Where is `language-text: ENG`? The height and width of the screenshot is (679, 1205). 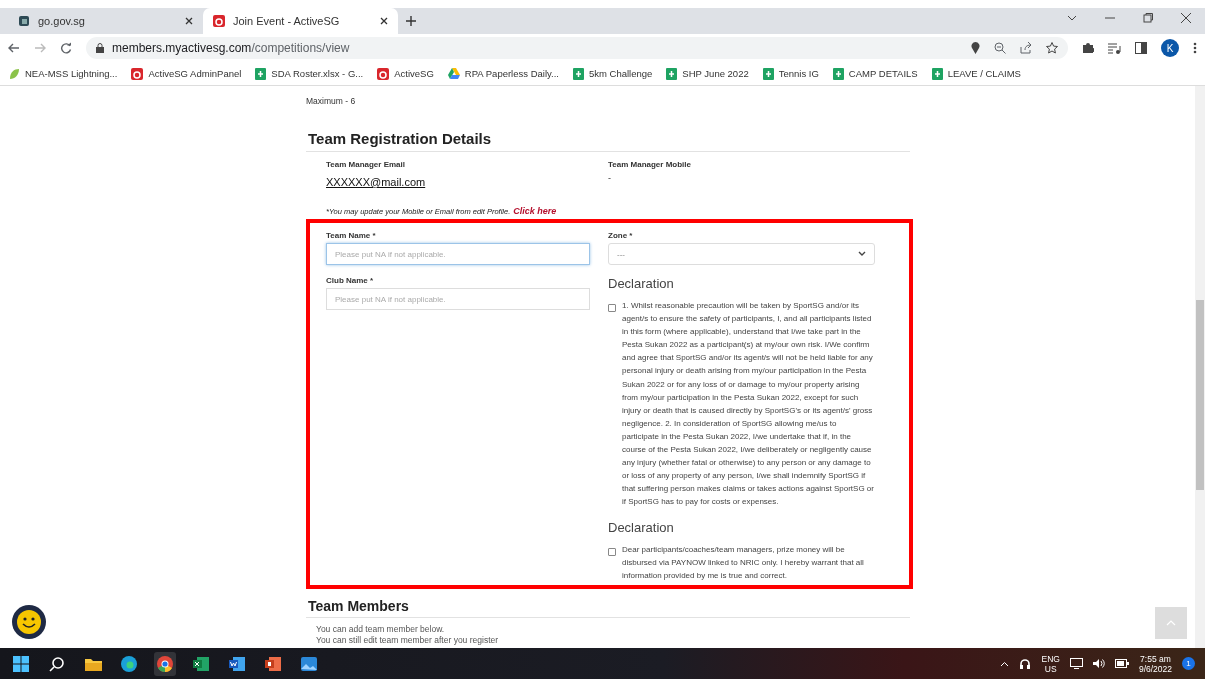 language-text: ENG is located at coordinates (1050, 658).